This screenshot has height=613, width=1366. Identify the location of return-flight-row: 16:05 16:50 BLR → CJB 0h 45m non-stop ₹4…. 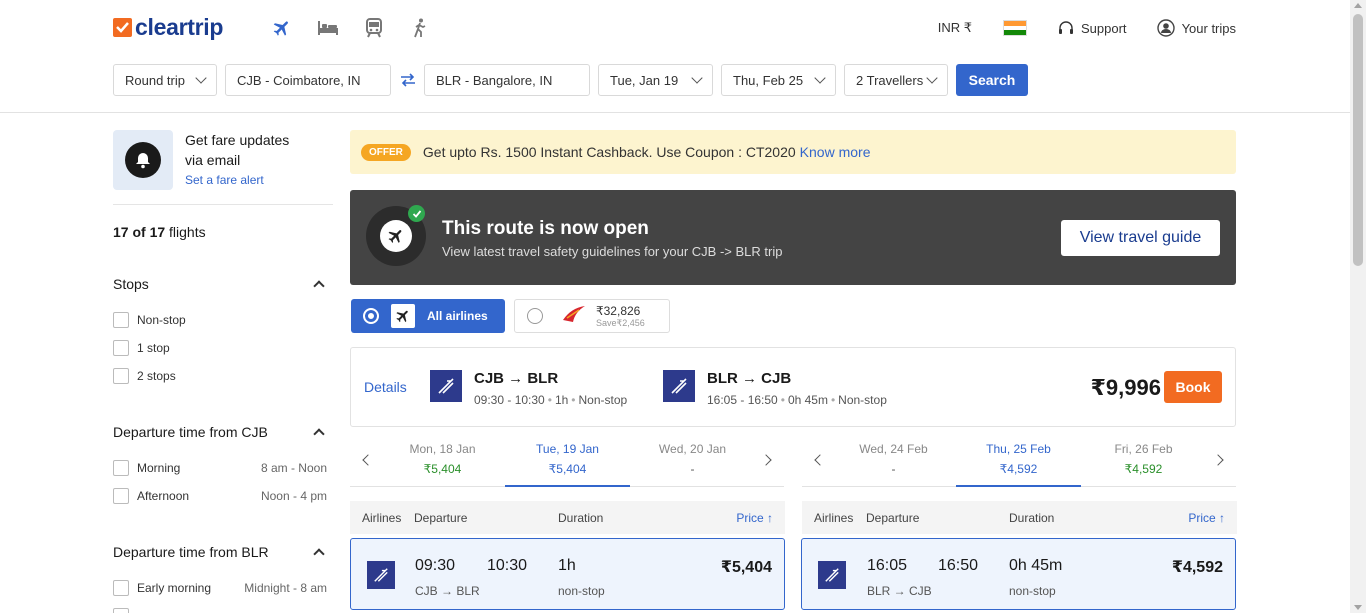
(1018, 574).